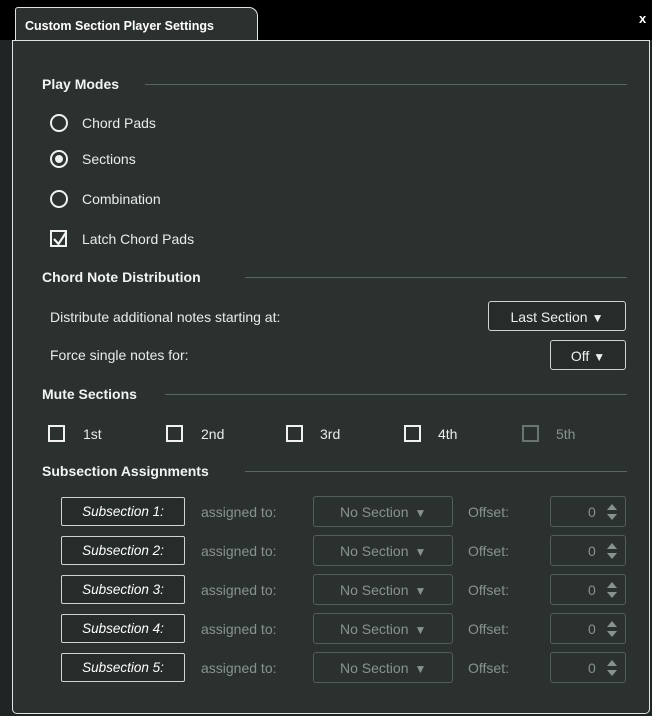 This screenshot has height=716, width=652. Describe the element at coordinates (121, 199) in the screenshot. I see `radio-label-combination: Combination` at that location.